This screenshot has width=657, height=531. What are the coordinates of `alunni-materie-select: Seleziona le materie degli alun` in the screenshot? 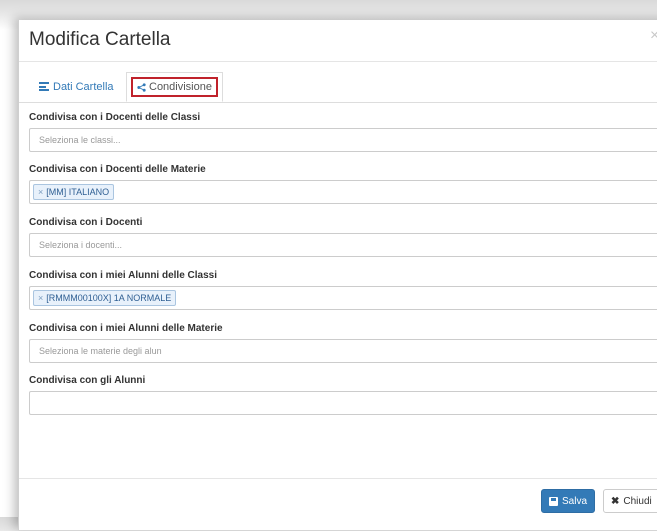 It's located at (343, 351).